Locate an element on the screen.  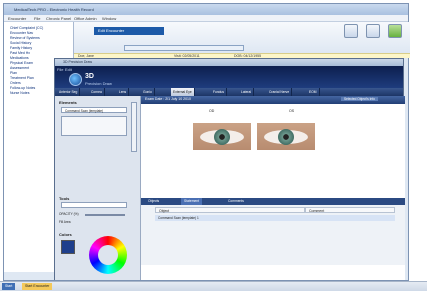
fill-area-label: Fill Area is located at coordinates (65, 222).